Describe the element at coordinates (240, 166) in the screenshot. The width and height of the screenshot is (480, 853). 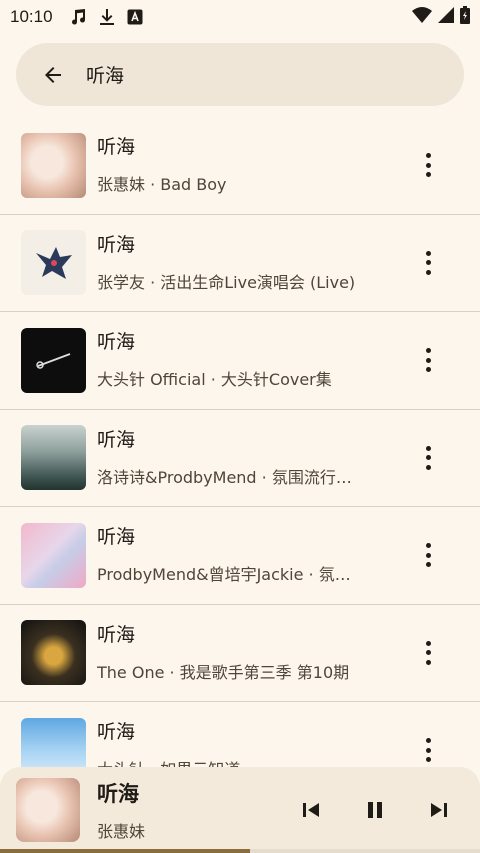
I see `list-item: 听海 张惠妹 · Bad Boy` at that location.